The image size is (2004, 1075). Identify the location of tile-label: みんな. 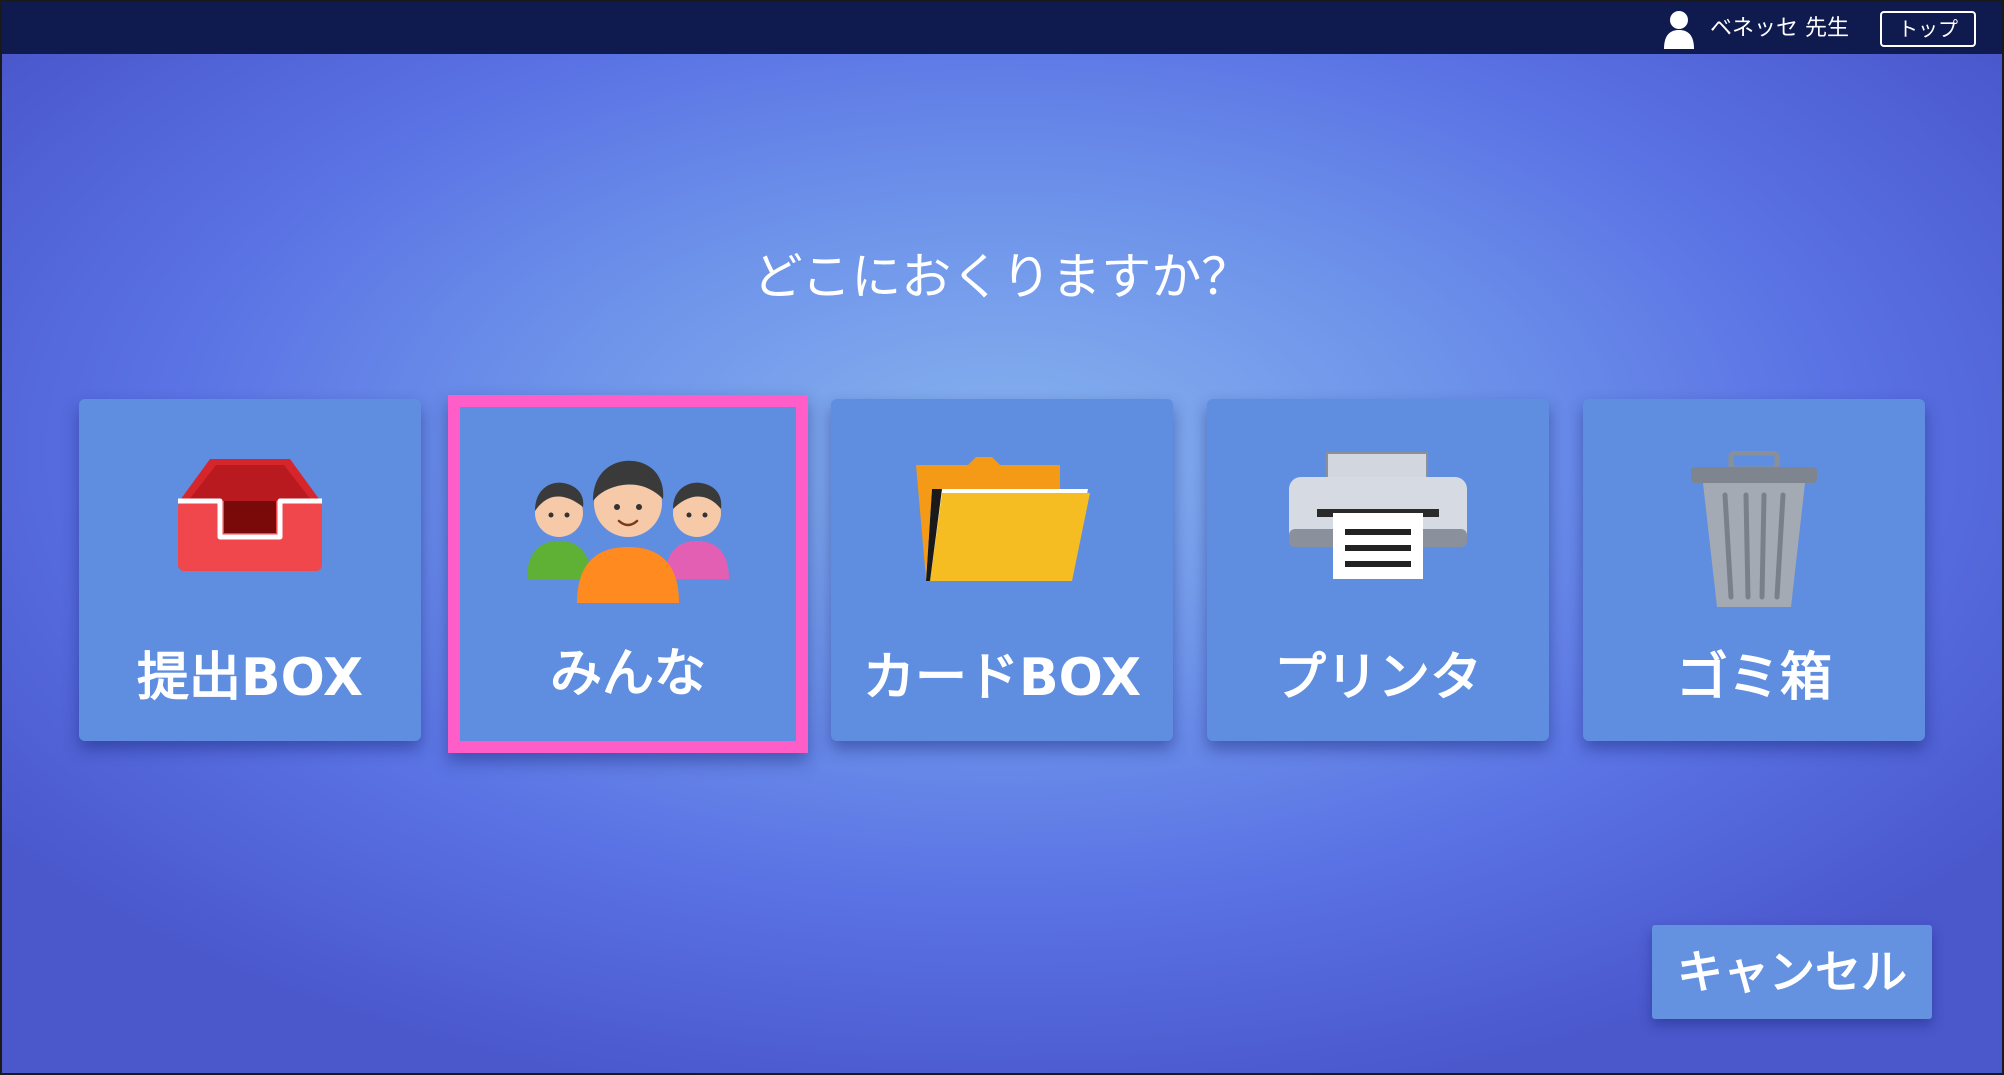
(627, 674).